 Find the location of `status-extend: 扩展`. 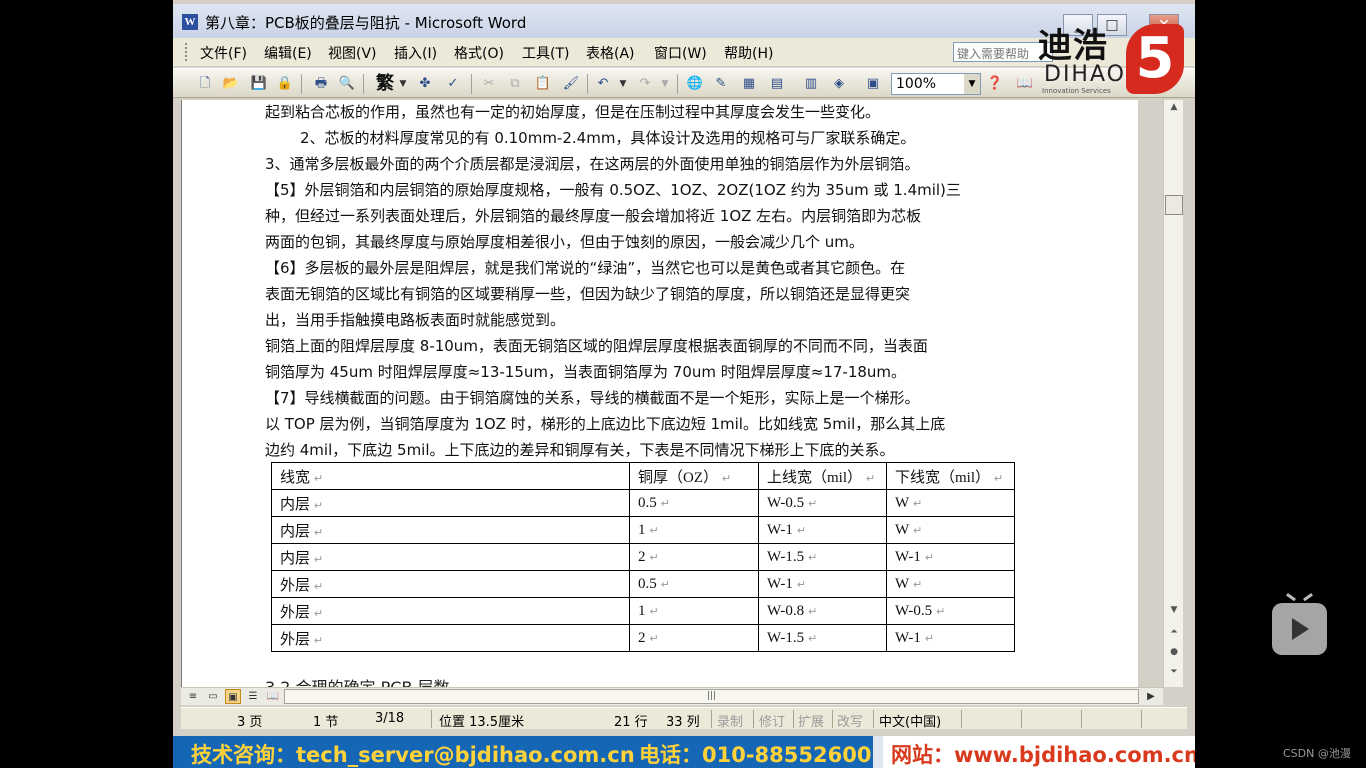

status-extend: 扩展 is located at coordinates (811, 720).